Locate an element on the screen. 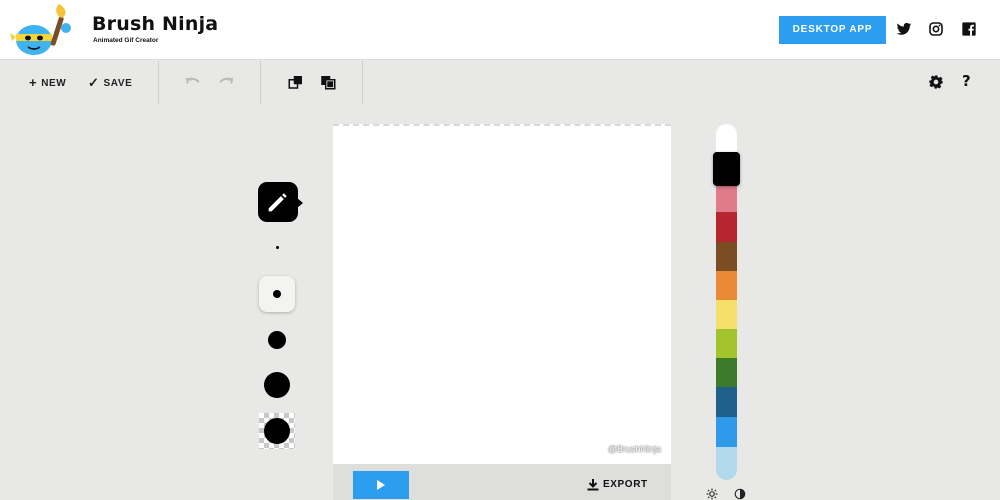 This screenshot has height=500, width=1000. frame-bar: EXPORT is located at coordinates (502, 482).